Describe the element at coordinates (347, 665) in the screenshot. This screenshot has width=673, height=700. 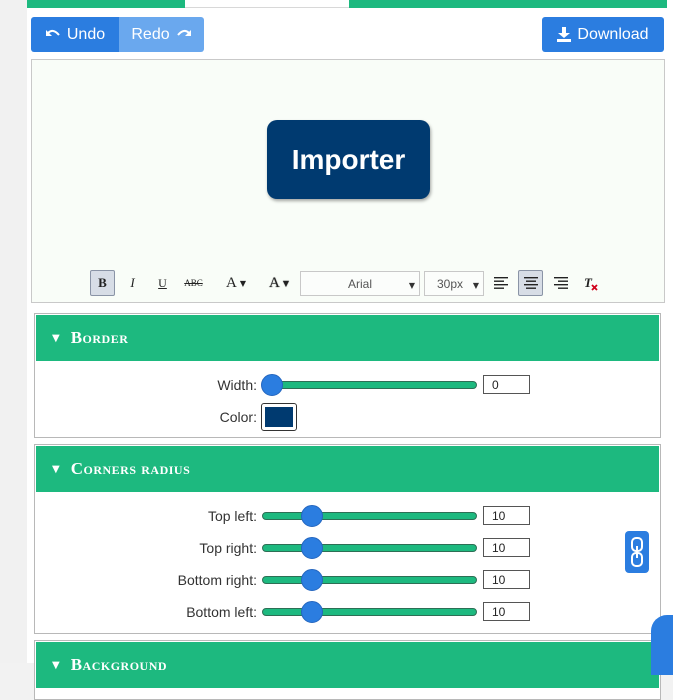
I see `background-panel-header: ▼ Background` at that location.